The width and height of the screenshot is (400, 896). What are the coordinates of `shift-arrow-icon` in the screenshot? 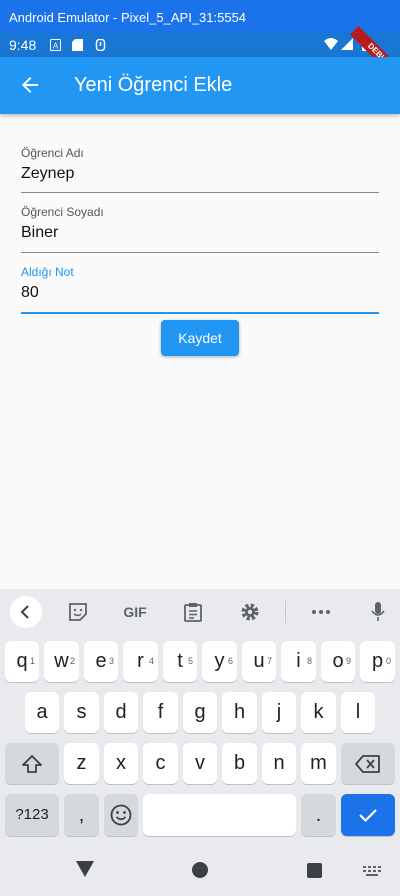 It's located at (32, 764).